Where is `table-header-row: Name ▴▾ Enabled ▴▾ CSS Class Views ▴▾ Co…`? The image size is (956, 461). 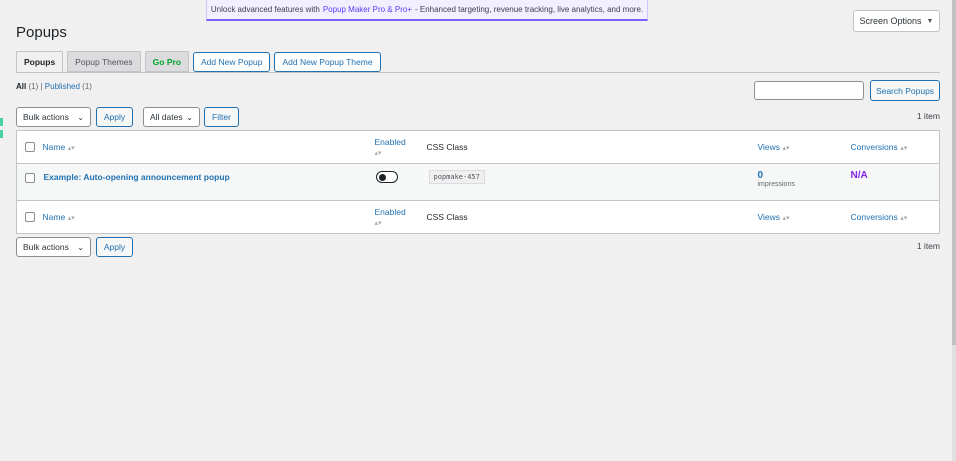 table-header-row: Name ▴▾ Enabled ▴▾ CSS Class Views ▴▾ Co… is located at coordinates (478, 147).